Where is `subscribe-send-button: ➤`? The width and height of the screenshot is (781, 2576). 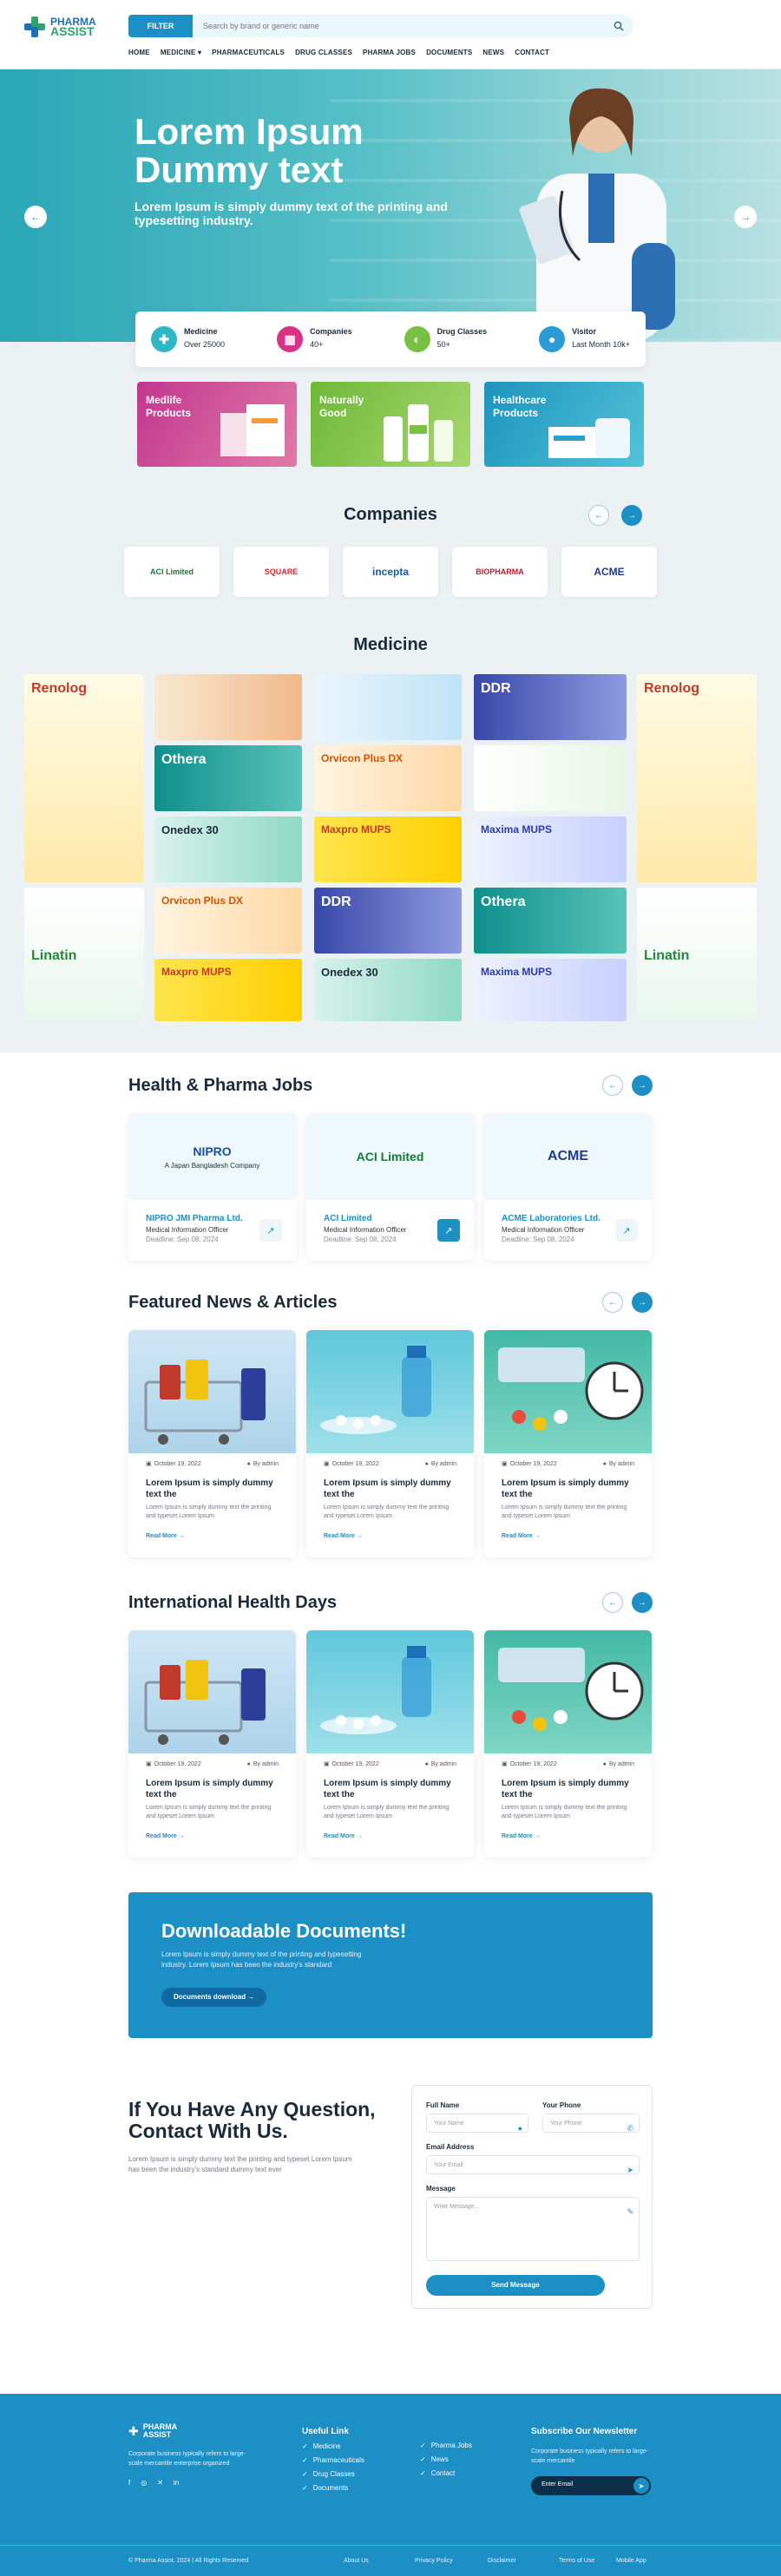 subscribe-send-button: ➤ is located at coordinates (641, 2486).